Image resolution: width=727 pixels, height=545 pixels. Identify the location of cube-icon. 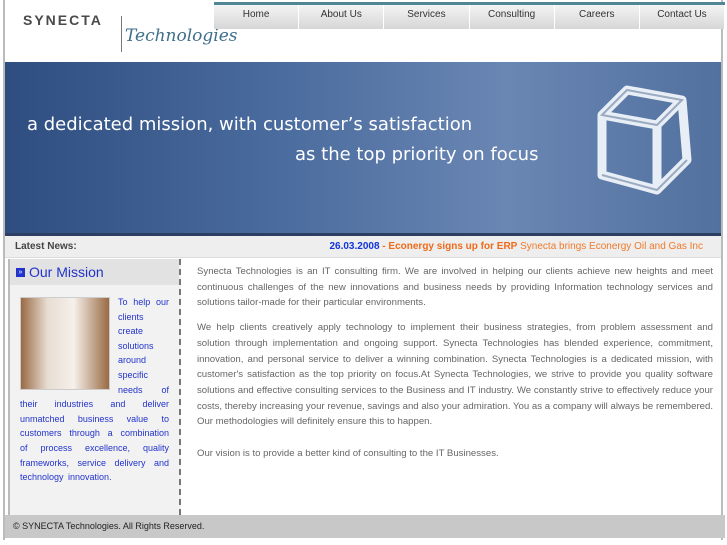
(644, 140).